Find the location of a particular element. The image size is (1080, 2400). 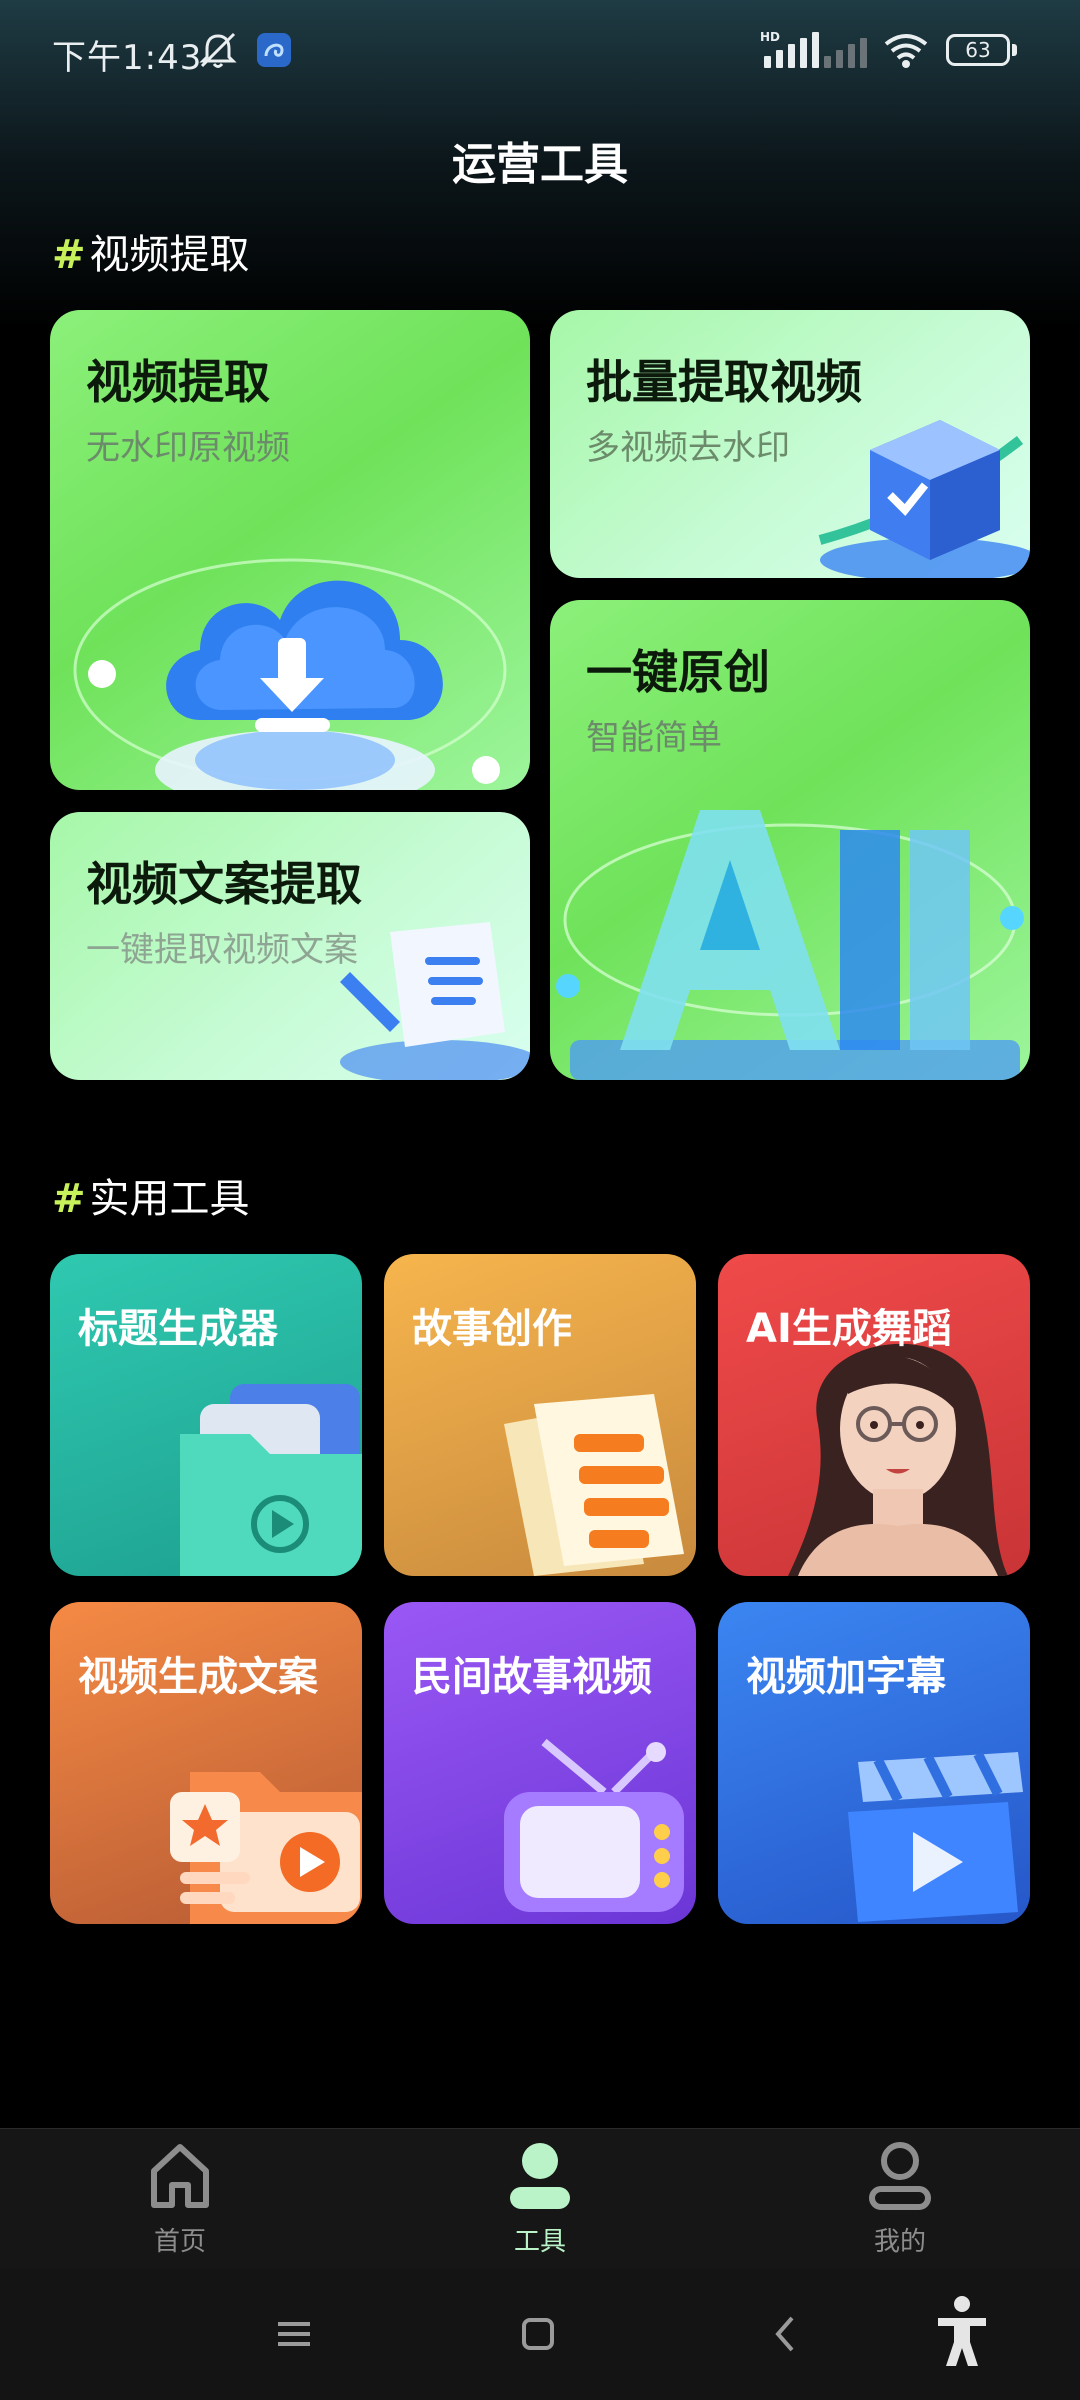

back-icon is located at coordinates (786, 2334).